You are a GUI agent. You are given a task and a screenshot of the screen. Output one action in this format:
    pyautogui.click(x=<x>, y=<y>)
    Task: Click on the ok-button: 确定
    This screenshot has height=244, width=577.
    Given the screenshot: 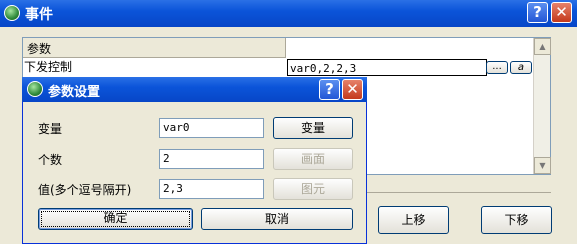 What is the action you would take?
    pyautogui.click(x=115, y=219)
    